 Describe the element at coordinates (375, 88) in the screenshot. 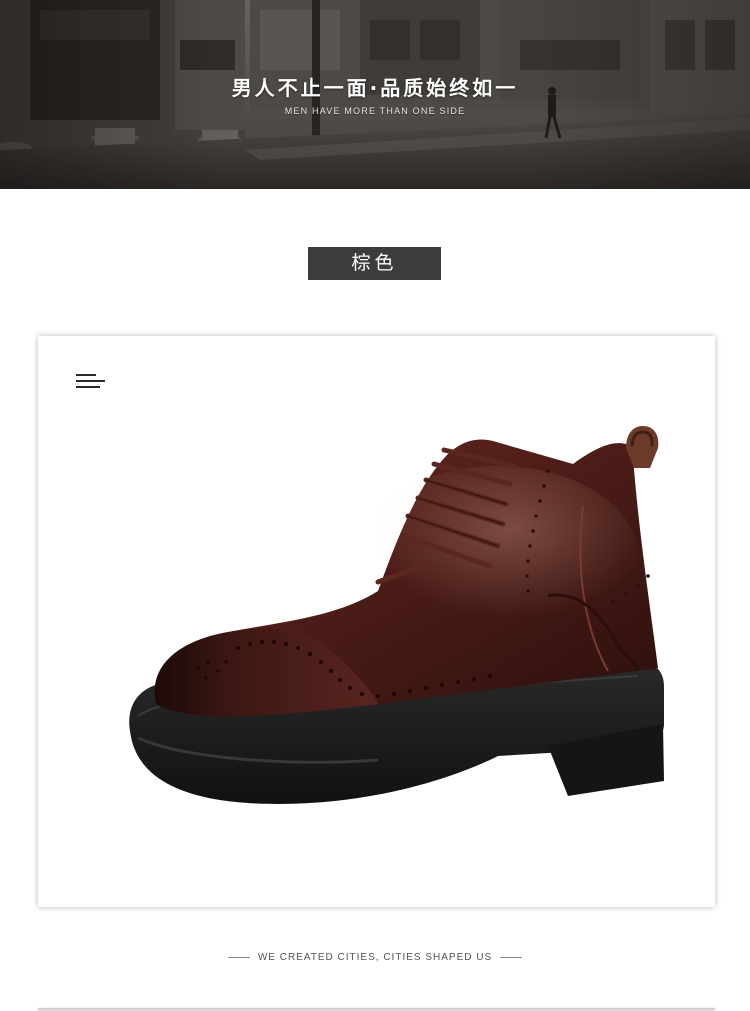

I see `hero-title: 男人不止一面·品质始终如一` at that location.